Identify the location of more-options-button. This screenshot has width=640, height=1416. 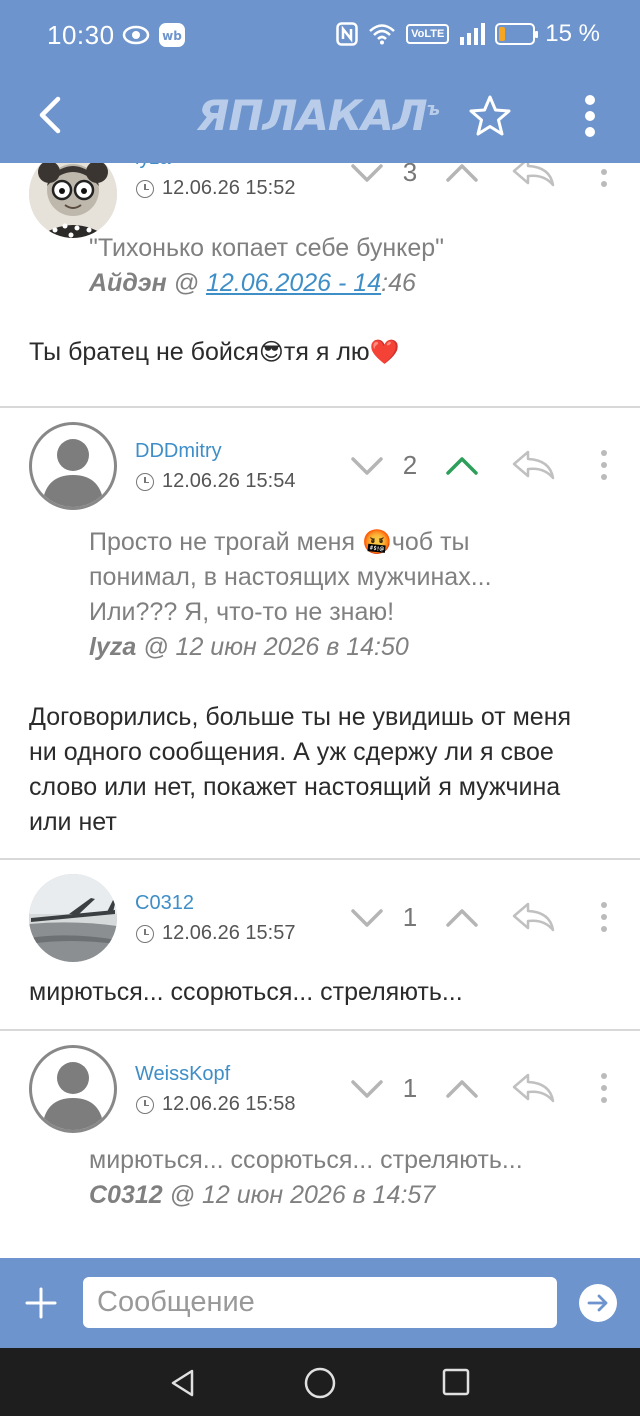
(590, 116).